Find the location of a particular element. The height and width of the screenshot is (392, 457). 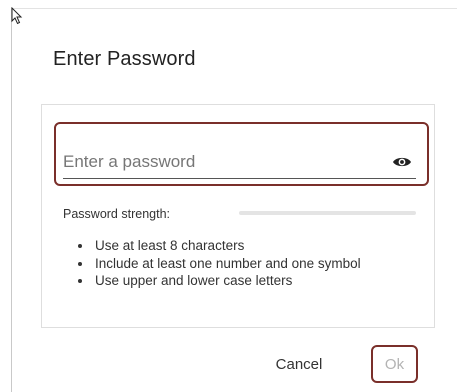

cancel-button: Cancel is located at coordinates (299, 364).